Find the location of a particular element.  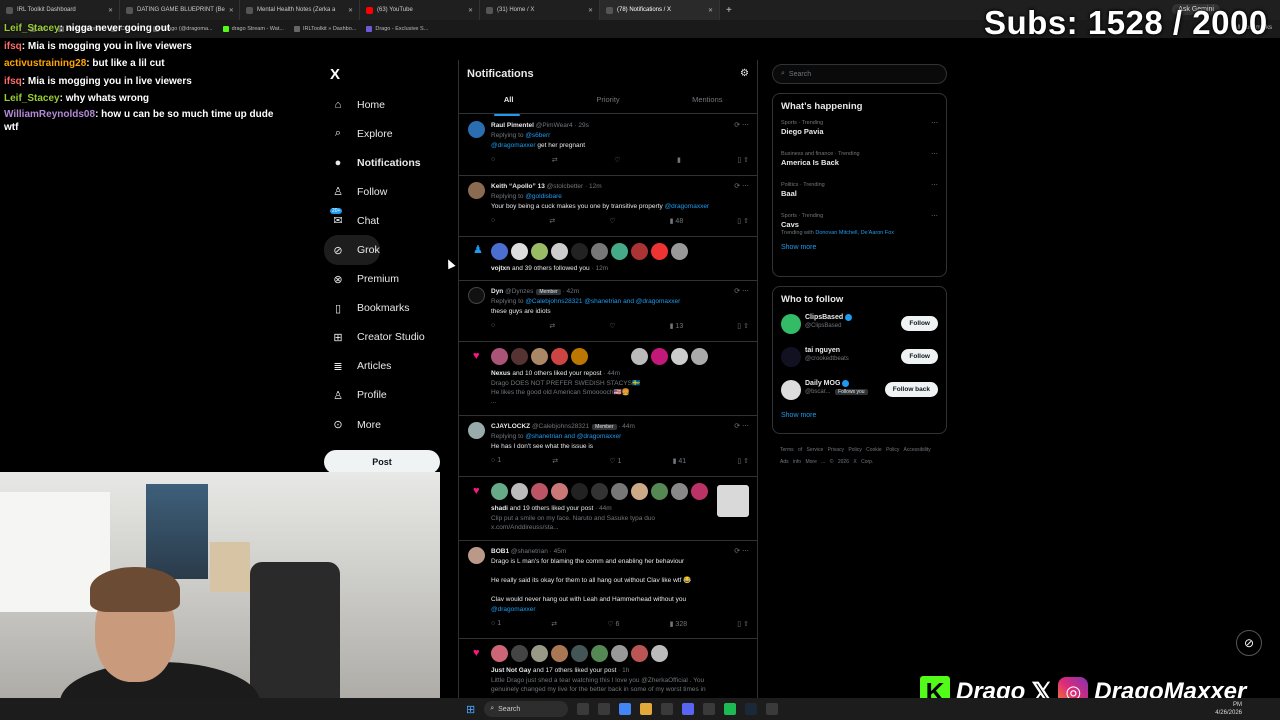

follow-back-button: Follow back is located at coordinates (911, 389).